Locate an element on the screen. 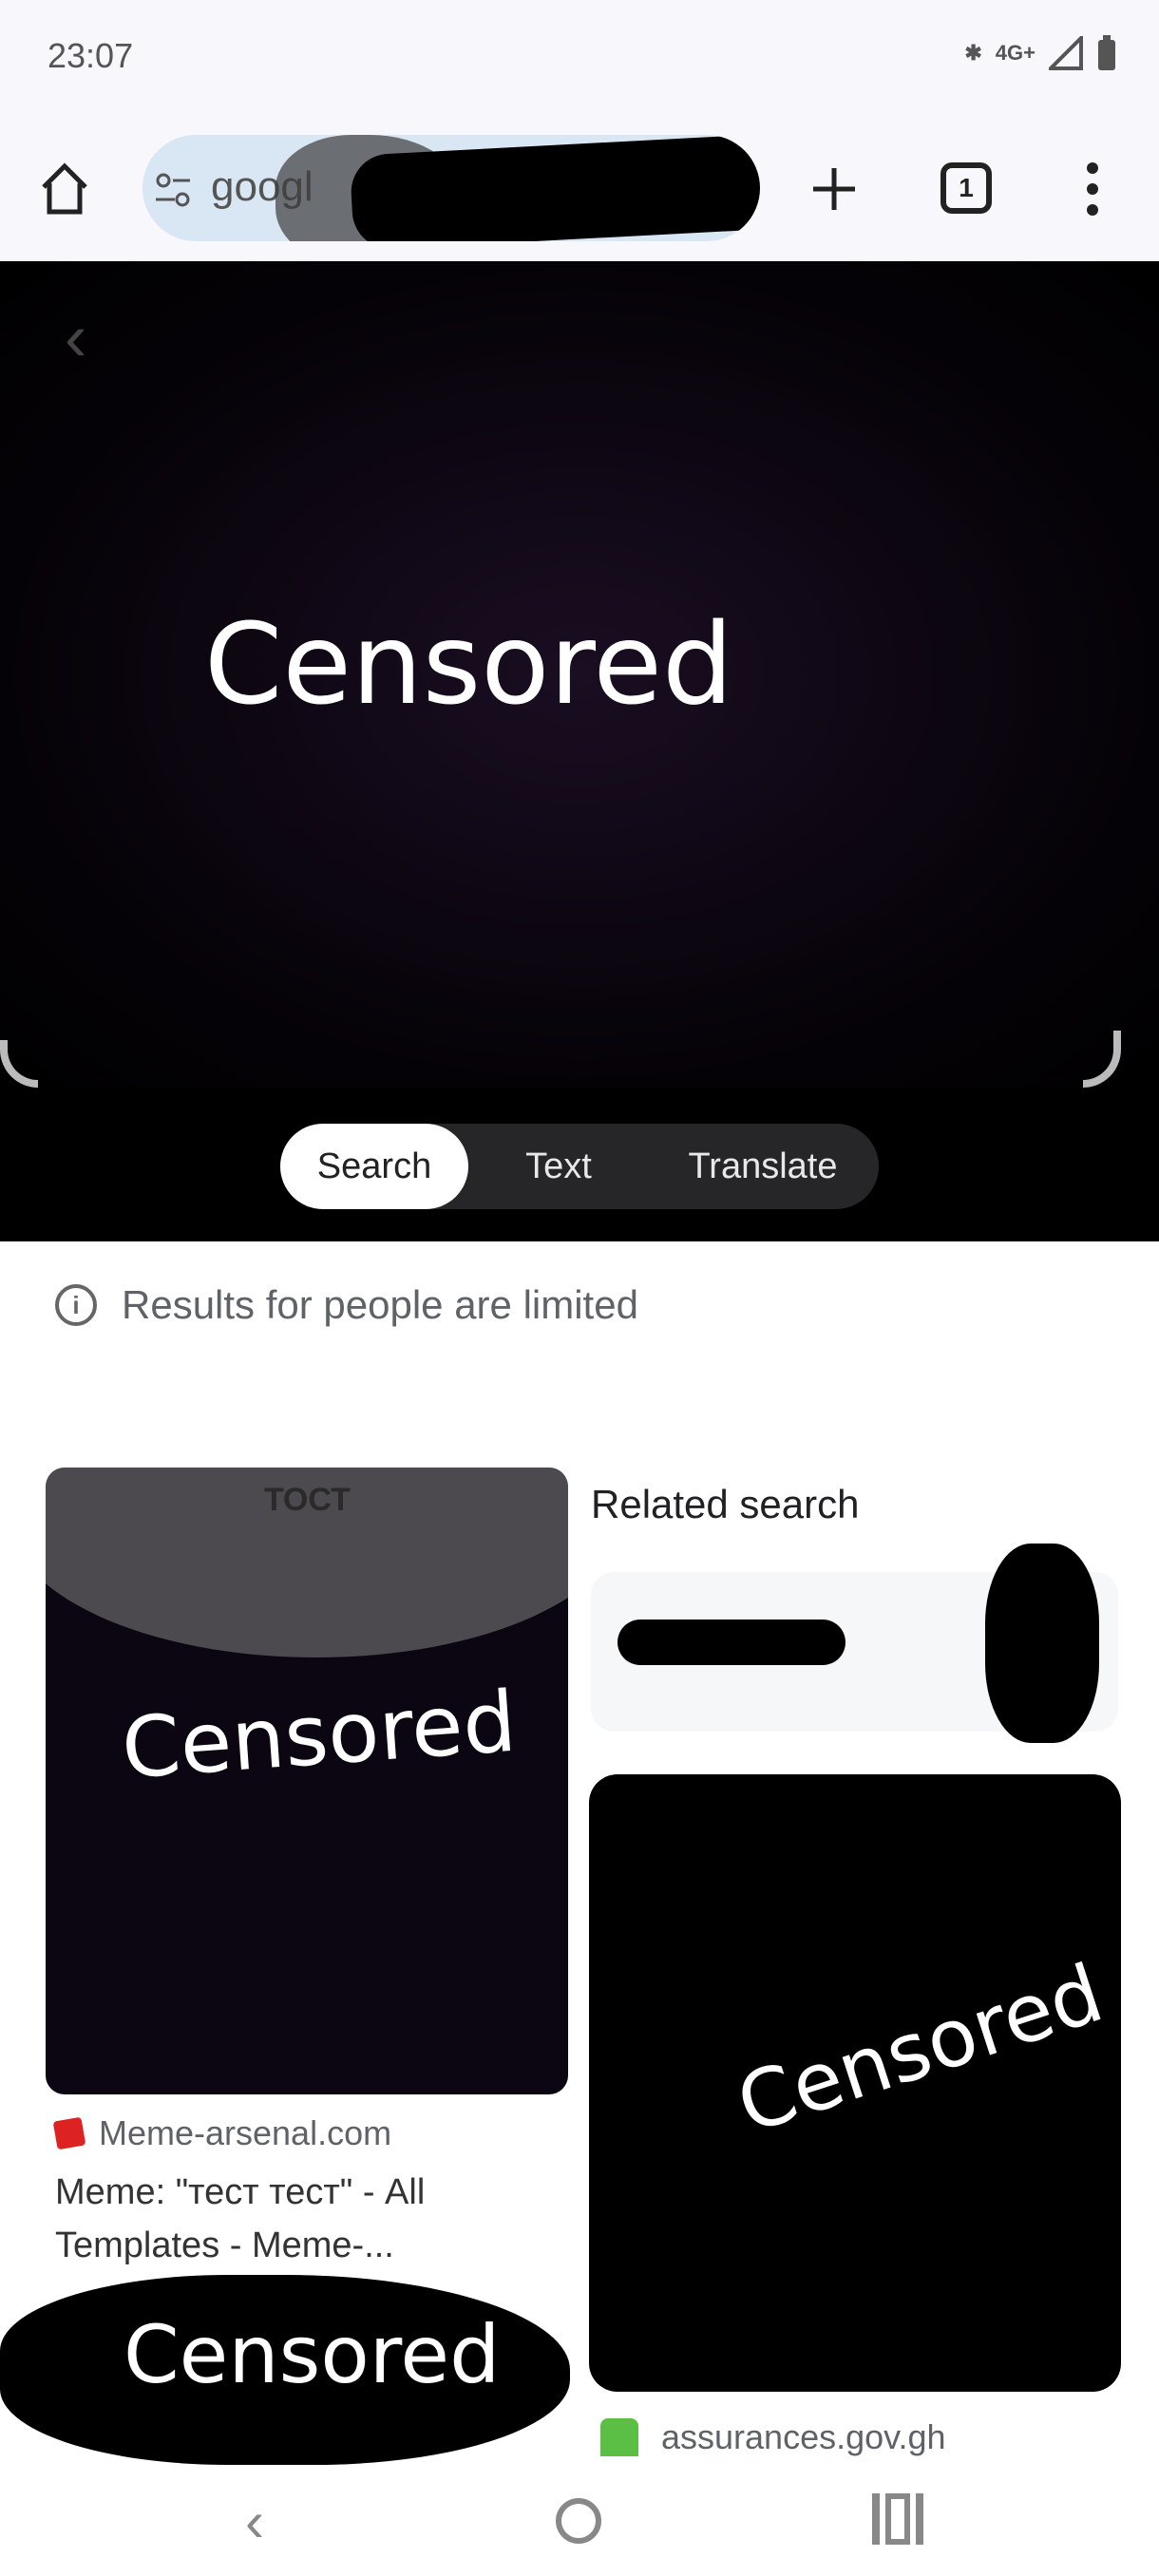 The height and width of the screenshot is (2576, 1159). battery-icon is located at coordinates (1106, 52).